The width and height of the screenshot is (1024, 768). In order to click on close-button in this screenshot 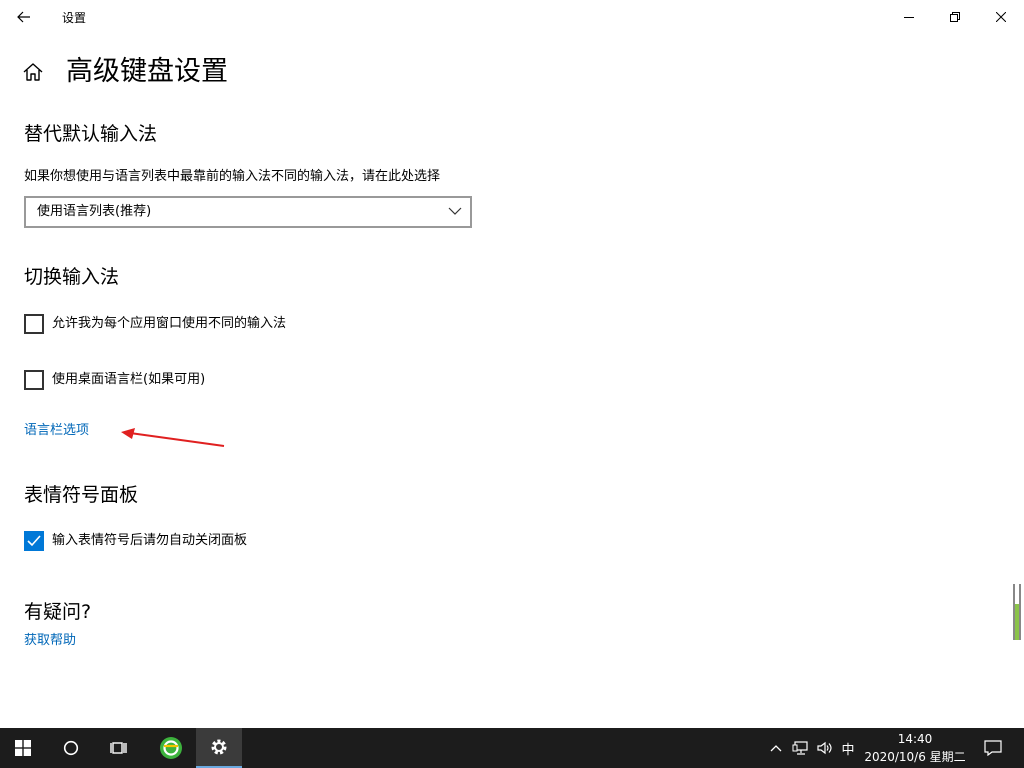, I will do `click(1001, 17)`.